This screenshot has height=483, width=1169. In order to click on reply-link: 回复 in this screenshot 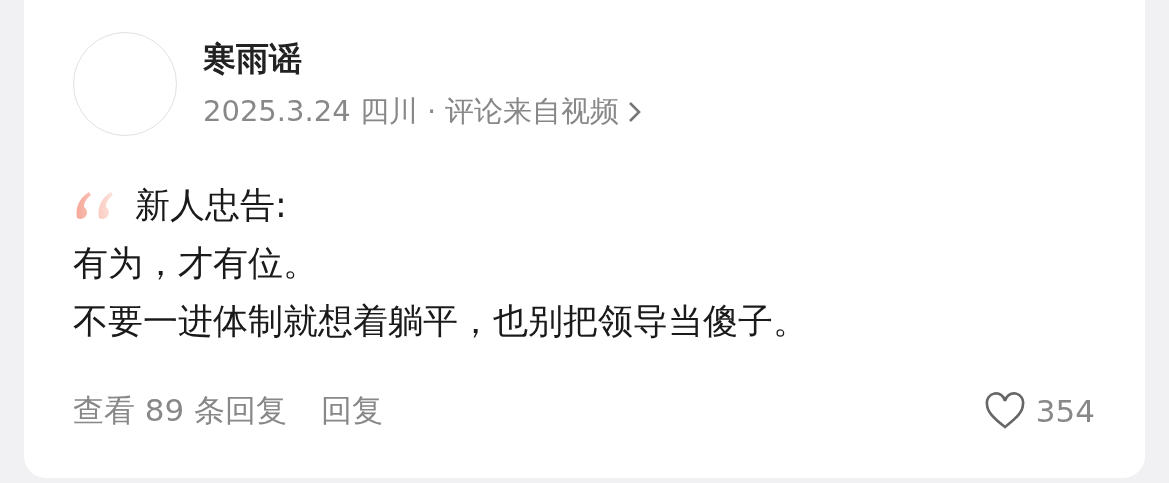, I will do `click(352, 411)`.